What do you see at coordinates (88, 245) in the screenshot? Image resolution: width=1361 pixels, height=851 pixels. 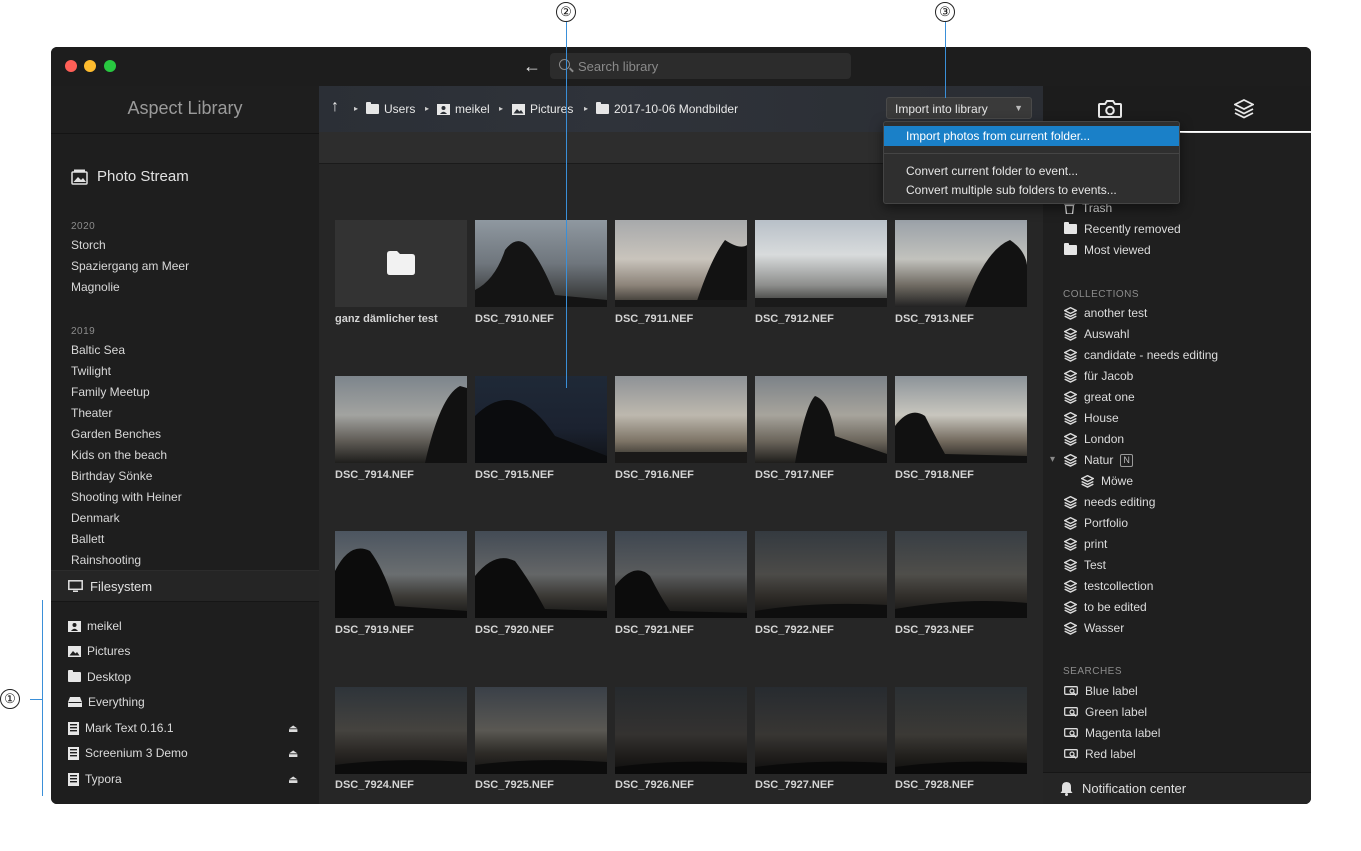 I see `event-item: Storch` at bounding box center [88, 245].